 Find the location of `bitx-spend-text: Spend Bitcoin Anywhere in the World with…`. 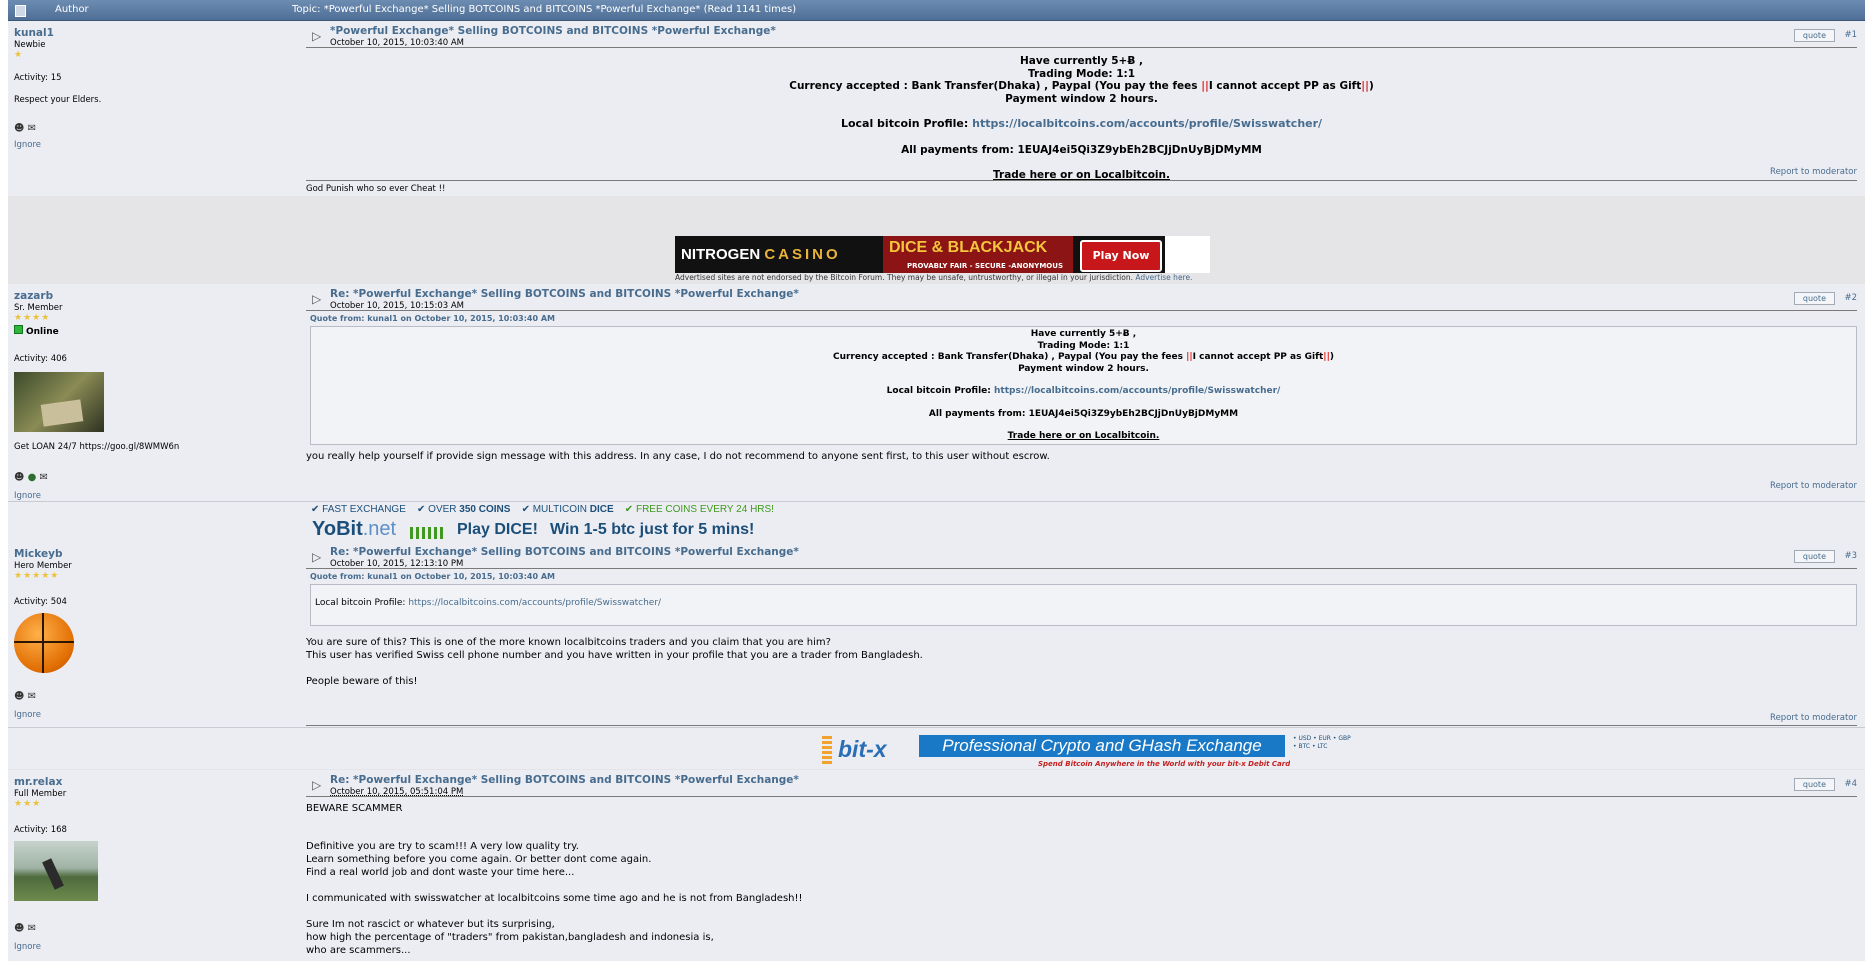

bitx-spend-text: Spend Bitcoin Anywhere in the World with… is located at coordinates (1164, 764).